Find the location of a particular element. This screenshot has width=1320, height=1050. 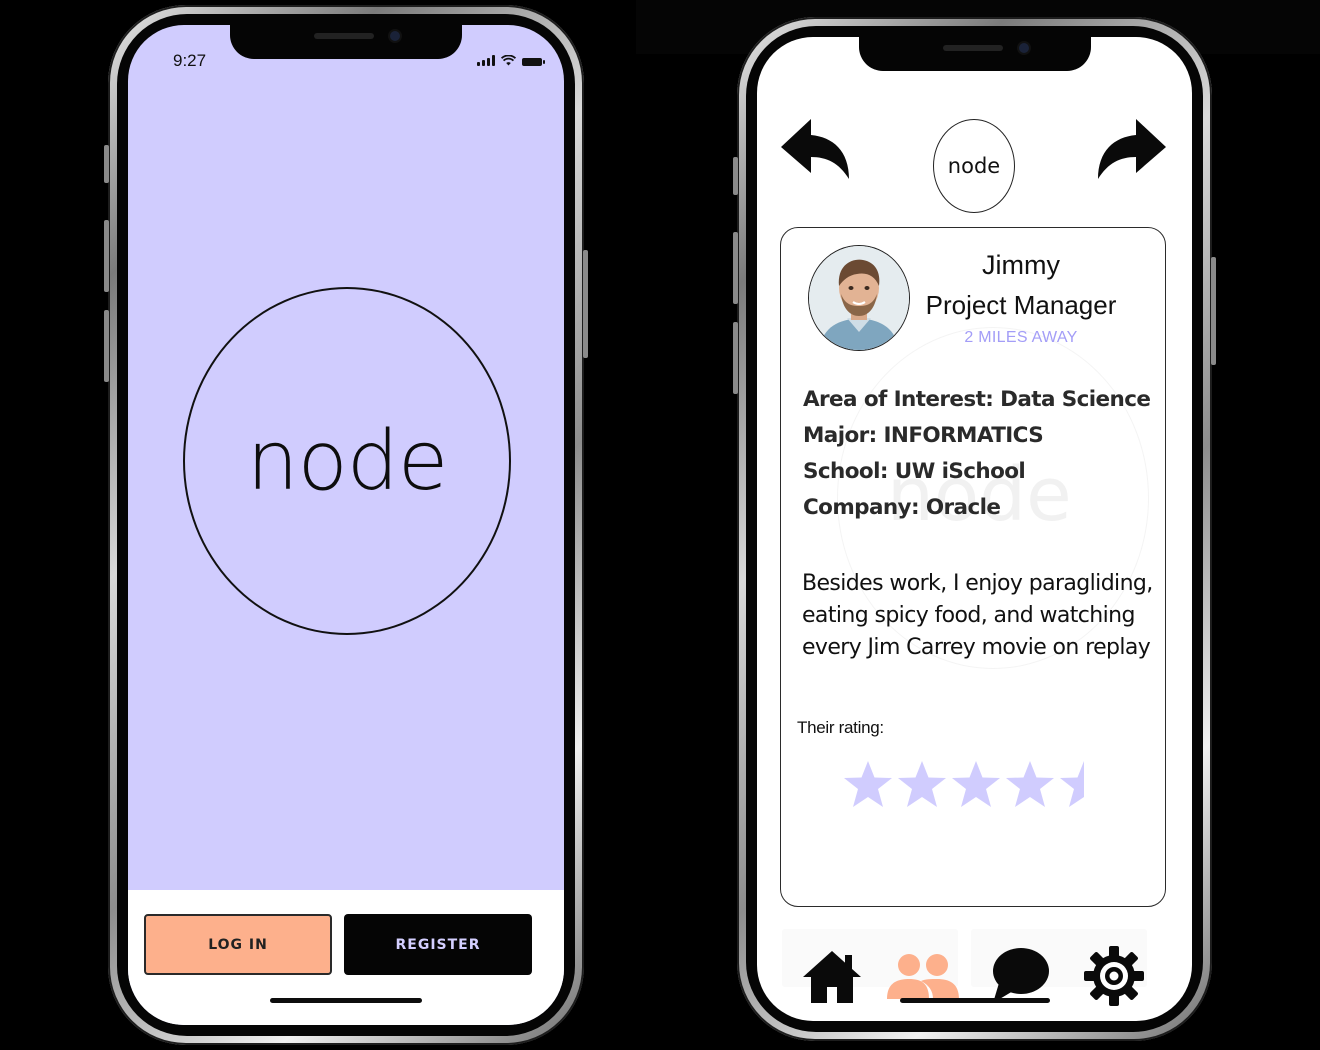

auth-panel: LOG IN REGISTER is located at coordinates (346, 957).